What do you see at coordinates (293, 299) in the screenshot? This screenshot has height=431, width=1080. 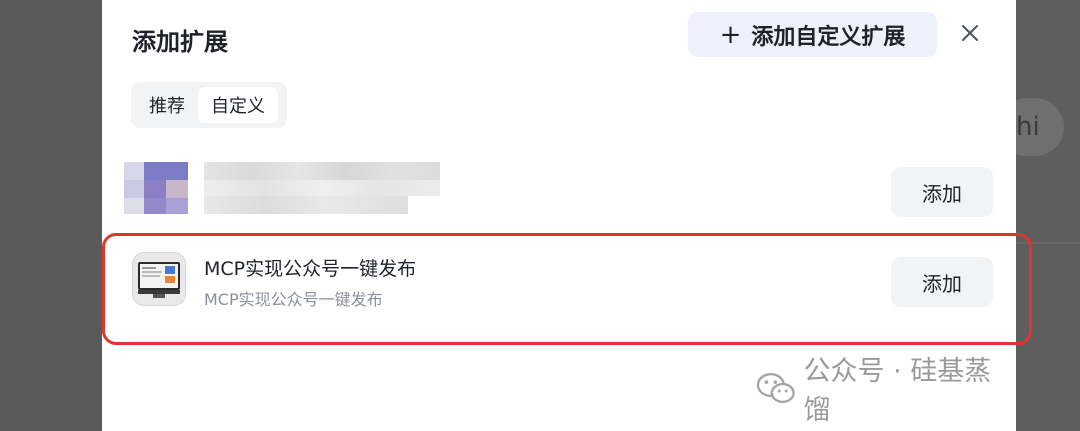 I see `extension-description: MCP实现公众号一键发布` at bounding box center [293, 299].